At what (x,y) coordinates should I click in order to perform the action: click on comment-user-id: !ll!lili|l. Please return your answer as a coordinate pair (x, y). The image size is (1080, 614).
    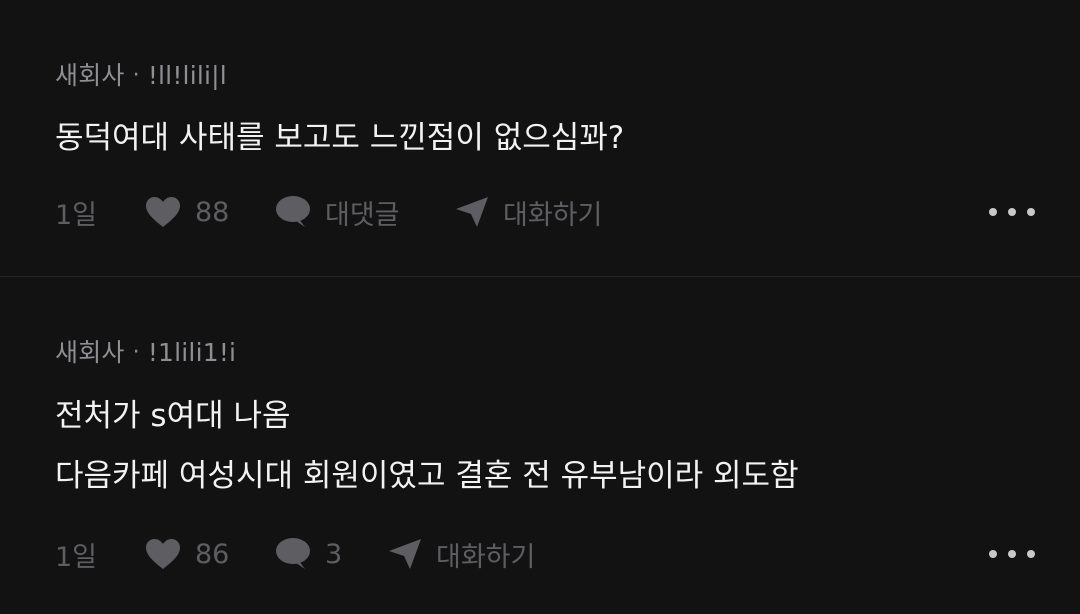
    Looking at the image, I should click on (187, 75).